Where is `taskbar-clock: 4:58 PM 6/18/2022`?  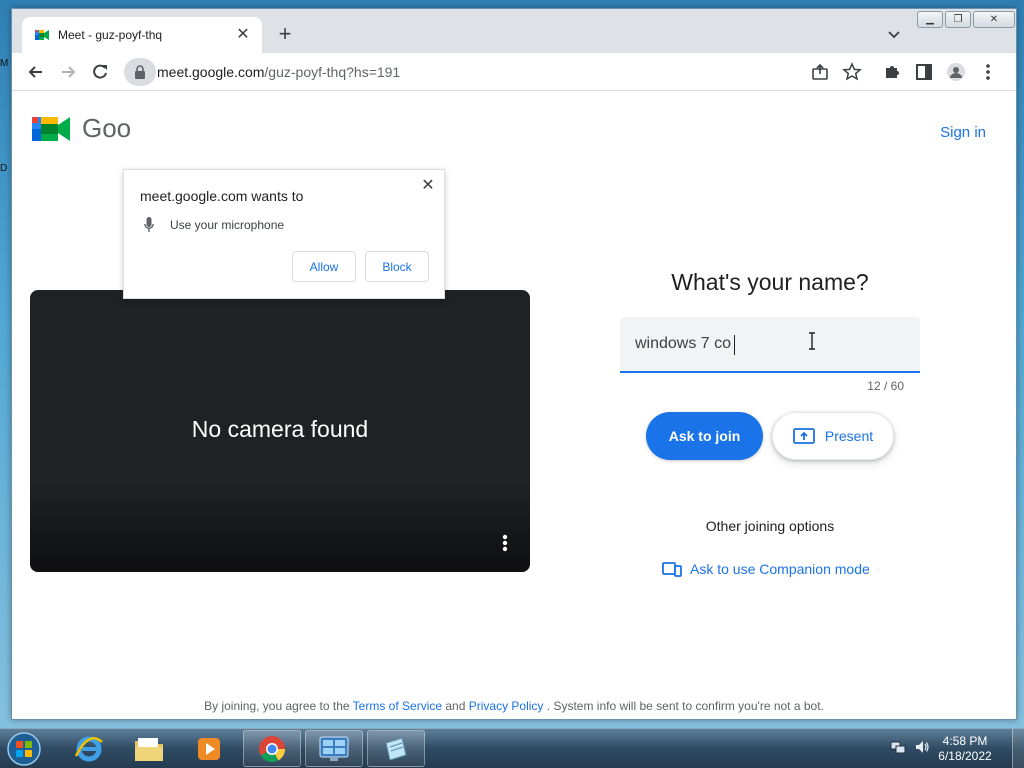
taskbar-clock: 4:58 PM 6/18/2022 is located at coordinates (965, 749).